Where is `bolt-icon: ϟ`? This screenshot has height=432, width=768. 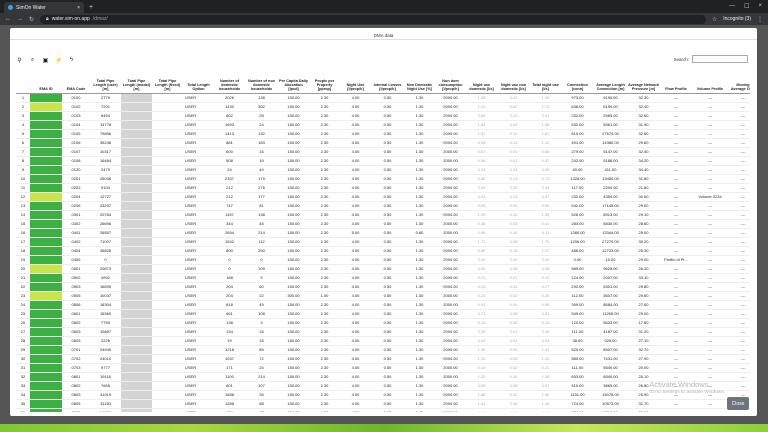
bolt-icon: ϟ is located at coordinates (71, 60).